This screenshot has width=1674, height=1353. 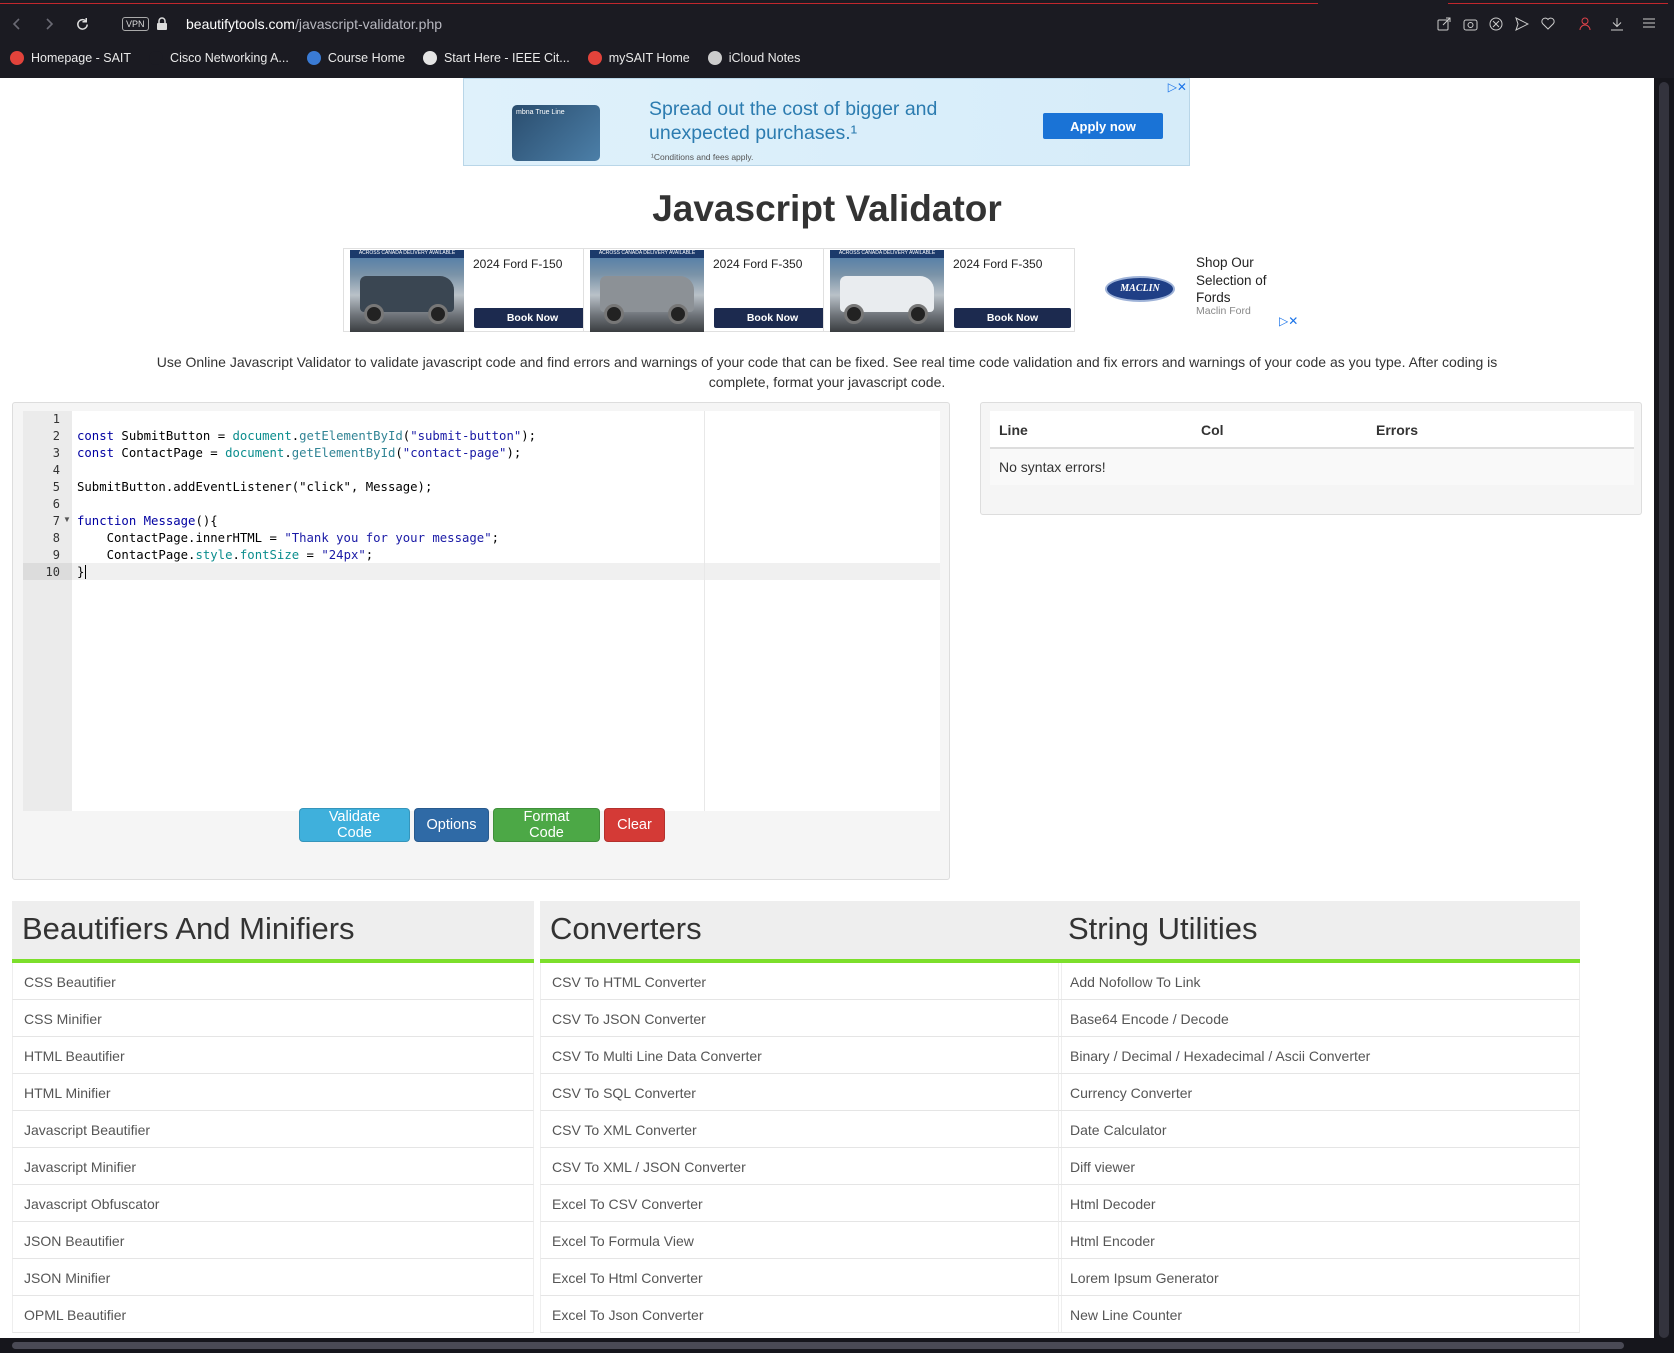 I want to click on code-line-7: function Message(){, so click(x=147, y=521).